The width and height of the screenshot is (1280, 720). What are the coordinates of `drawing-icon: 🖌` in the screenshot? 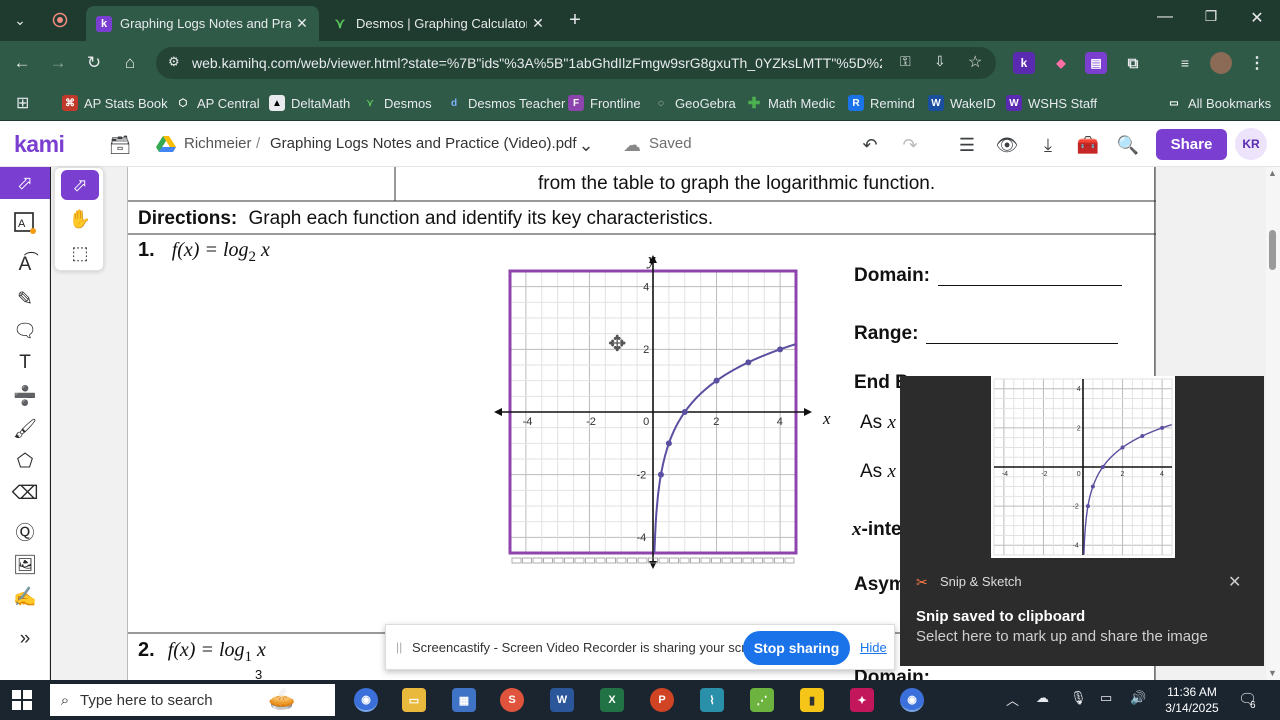 It's located at (25, 429).